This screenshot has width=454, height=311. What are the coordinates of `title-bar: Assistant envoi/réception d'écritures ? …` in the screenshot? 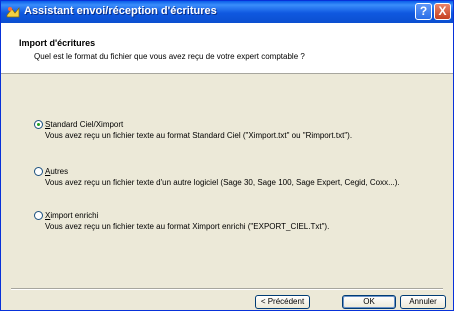 It's located at (227, 12).